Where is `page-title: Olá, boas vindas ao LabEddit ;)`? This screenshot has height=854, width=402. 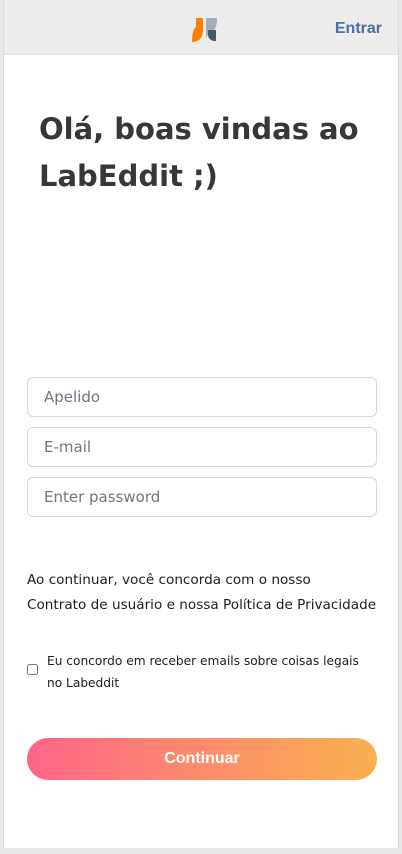
page-title: Olá, boas vindas ao LabEddit ;) is located at coordinates (199, 152).